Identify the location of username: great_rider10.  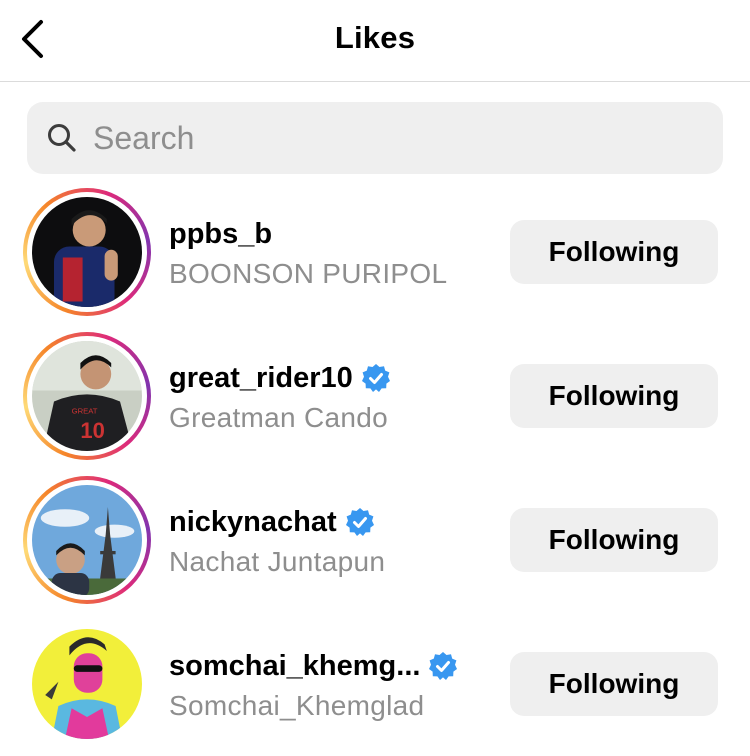
(261, 378).